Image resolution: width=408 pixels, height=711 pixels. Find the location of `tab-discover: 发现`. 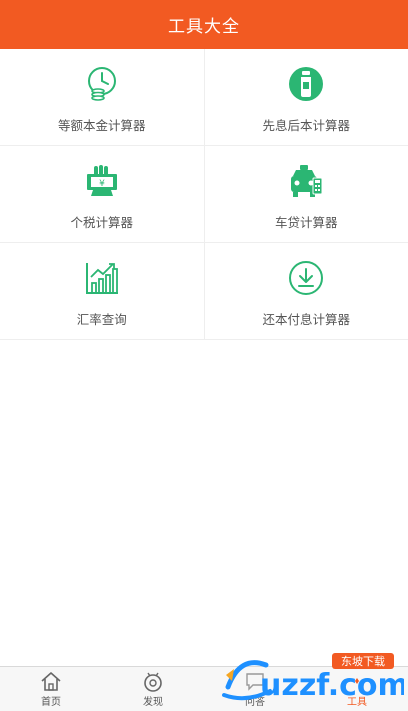

tab-discover: 发现 is located at coordinates (153, 689).